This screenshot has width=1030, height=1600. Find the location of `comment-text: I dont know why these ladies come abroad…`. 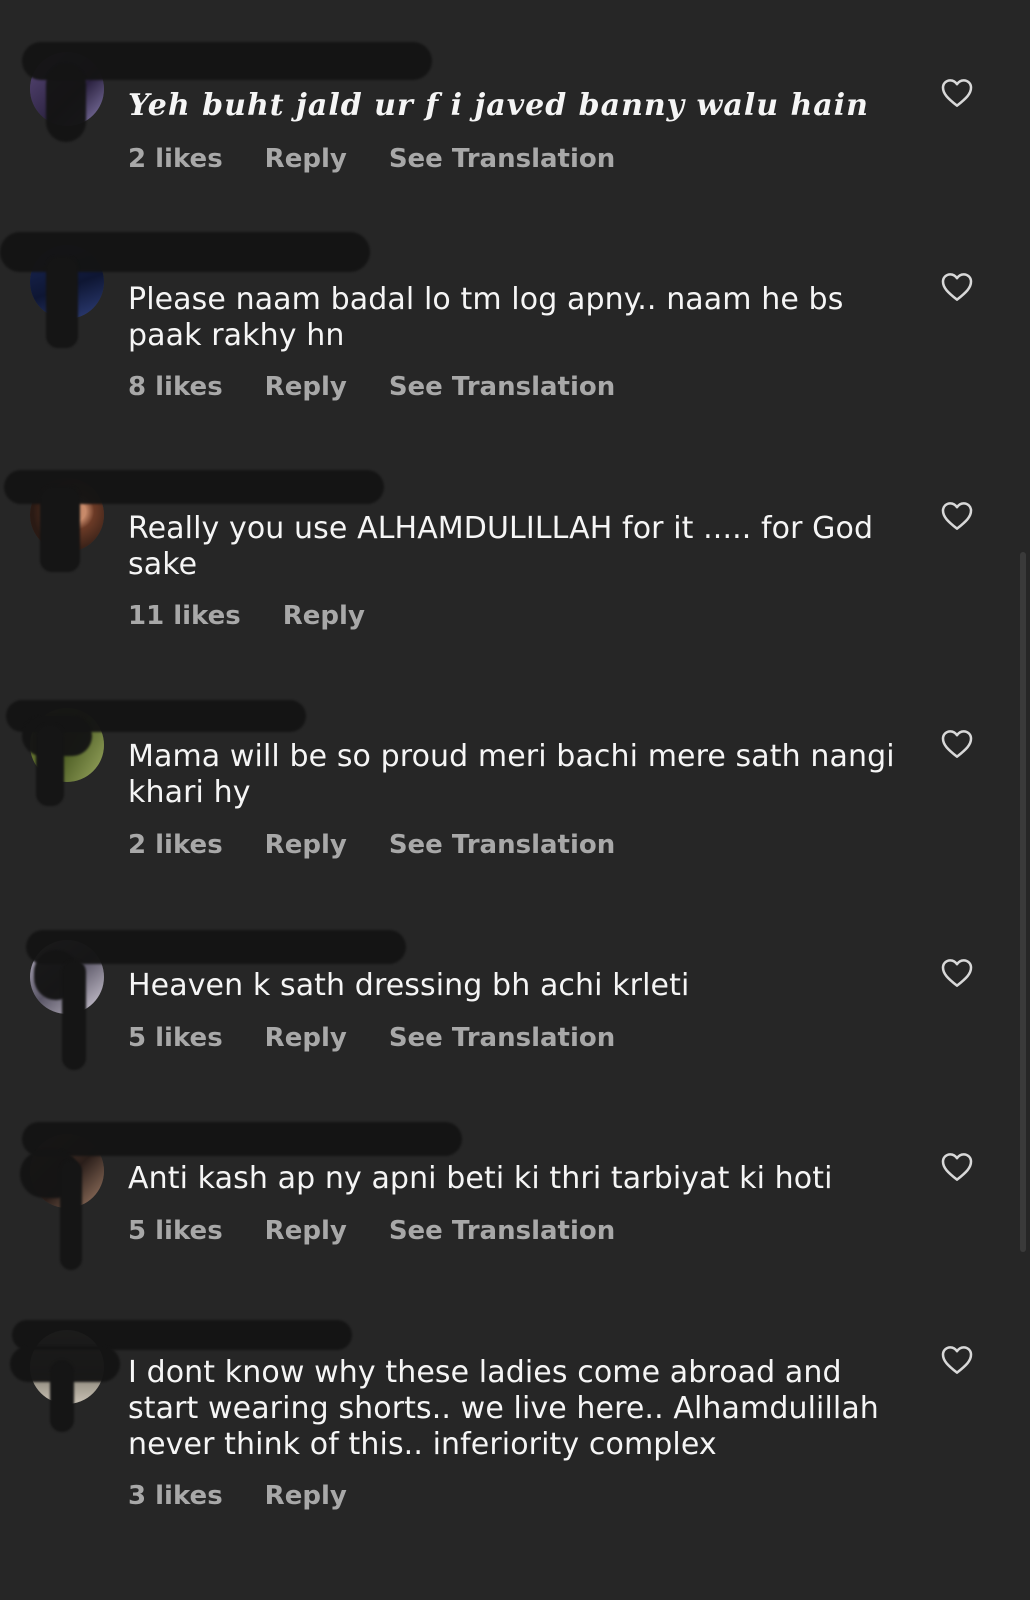

comment-text: I dont know why these ladies come abroad… is located at coordinates (503, 1408).